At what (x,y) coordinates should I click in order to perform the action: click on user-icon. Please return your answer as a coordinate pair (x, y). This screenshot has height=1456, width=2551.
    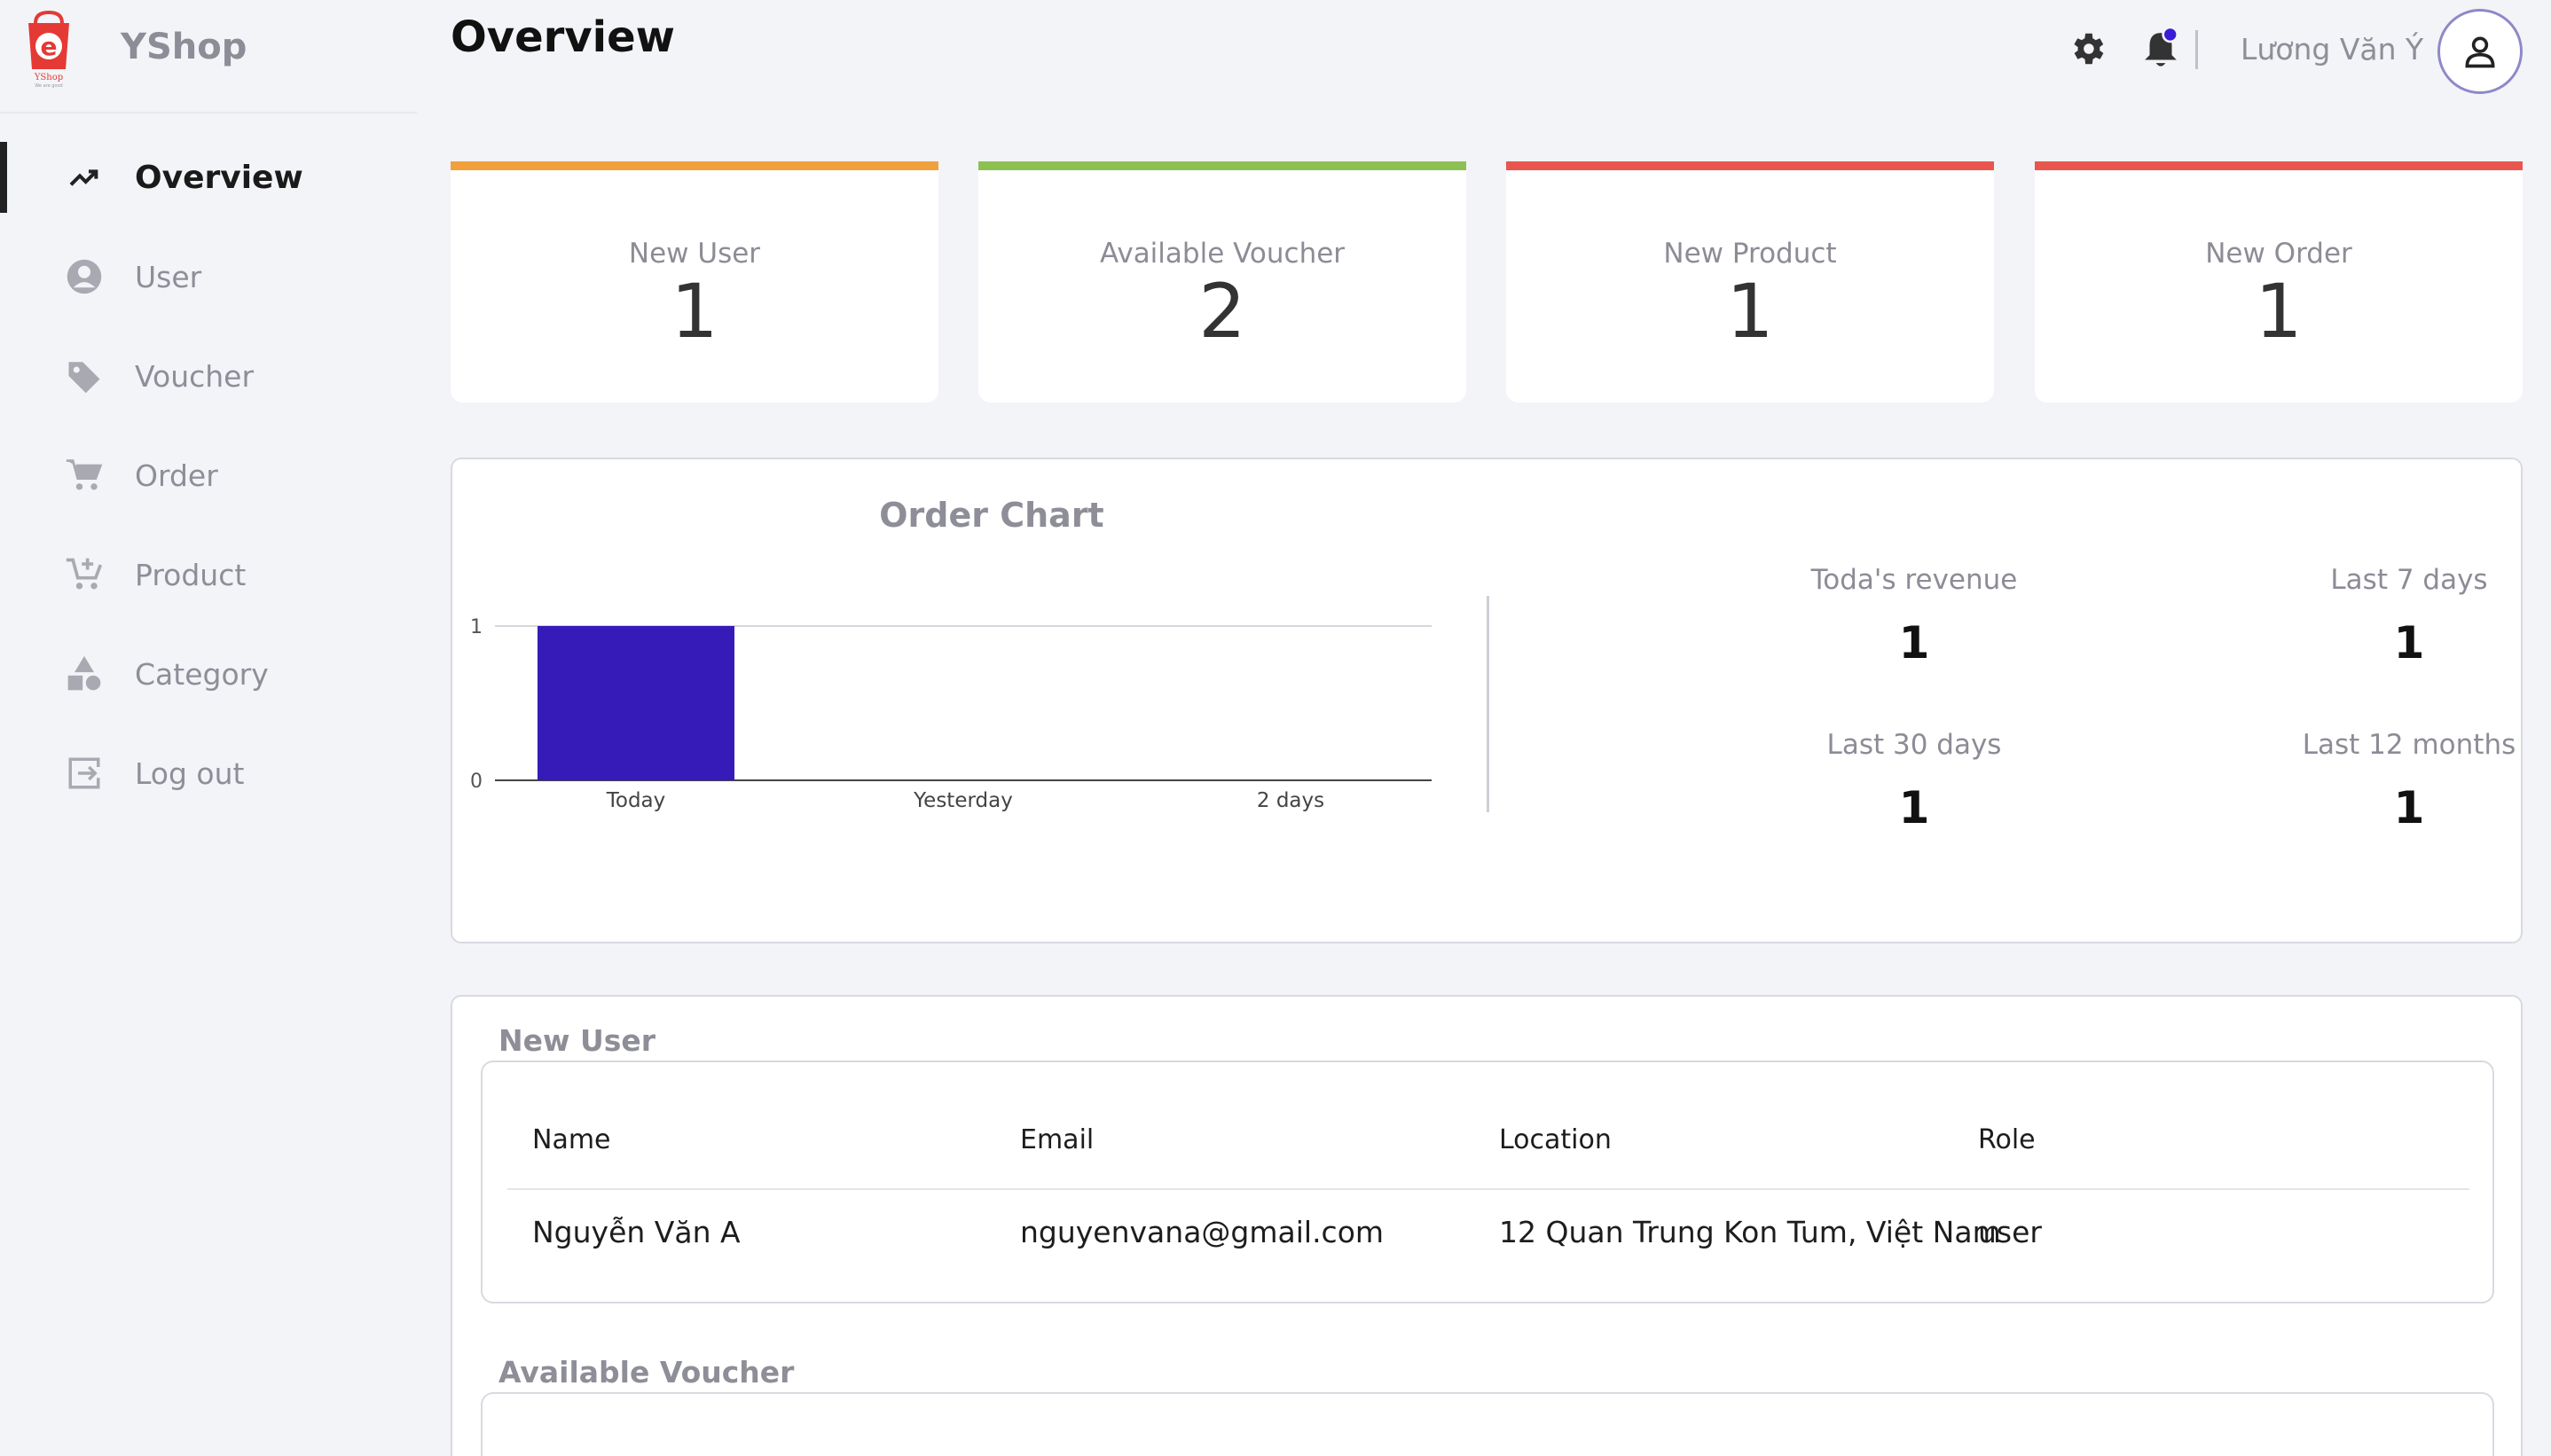
    Looking at the image, I should click on (2480, 52).